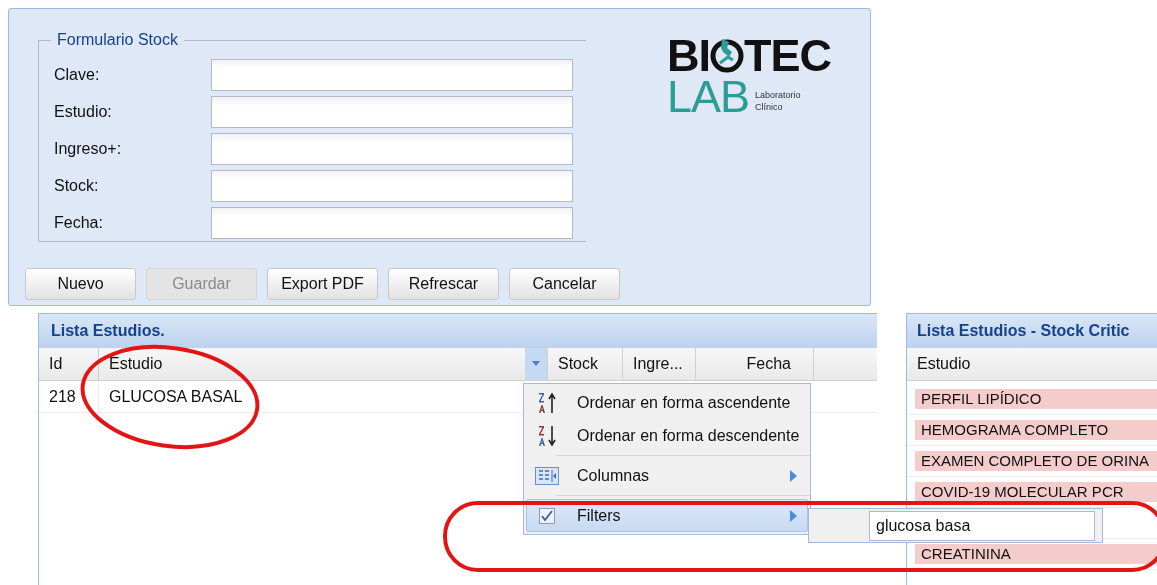 Image resolution: width=1157 pixels, height=585 pixels. Describe the element at coordinates (1036, 461) in the screenshot. I see `table-cell: EXAMEN COMPLETO DE ORINA` at that location.